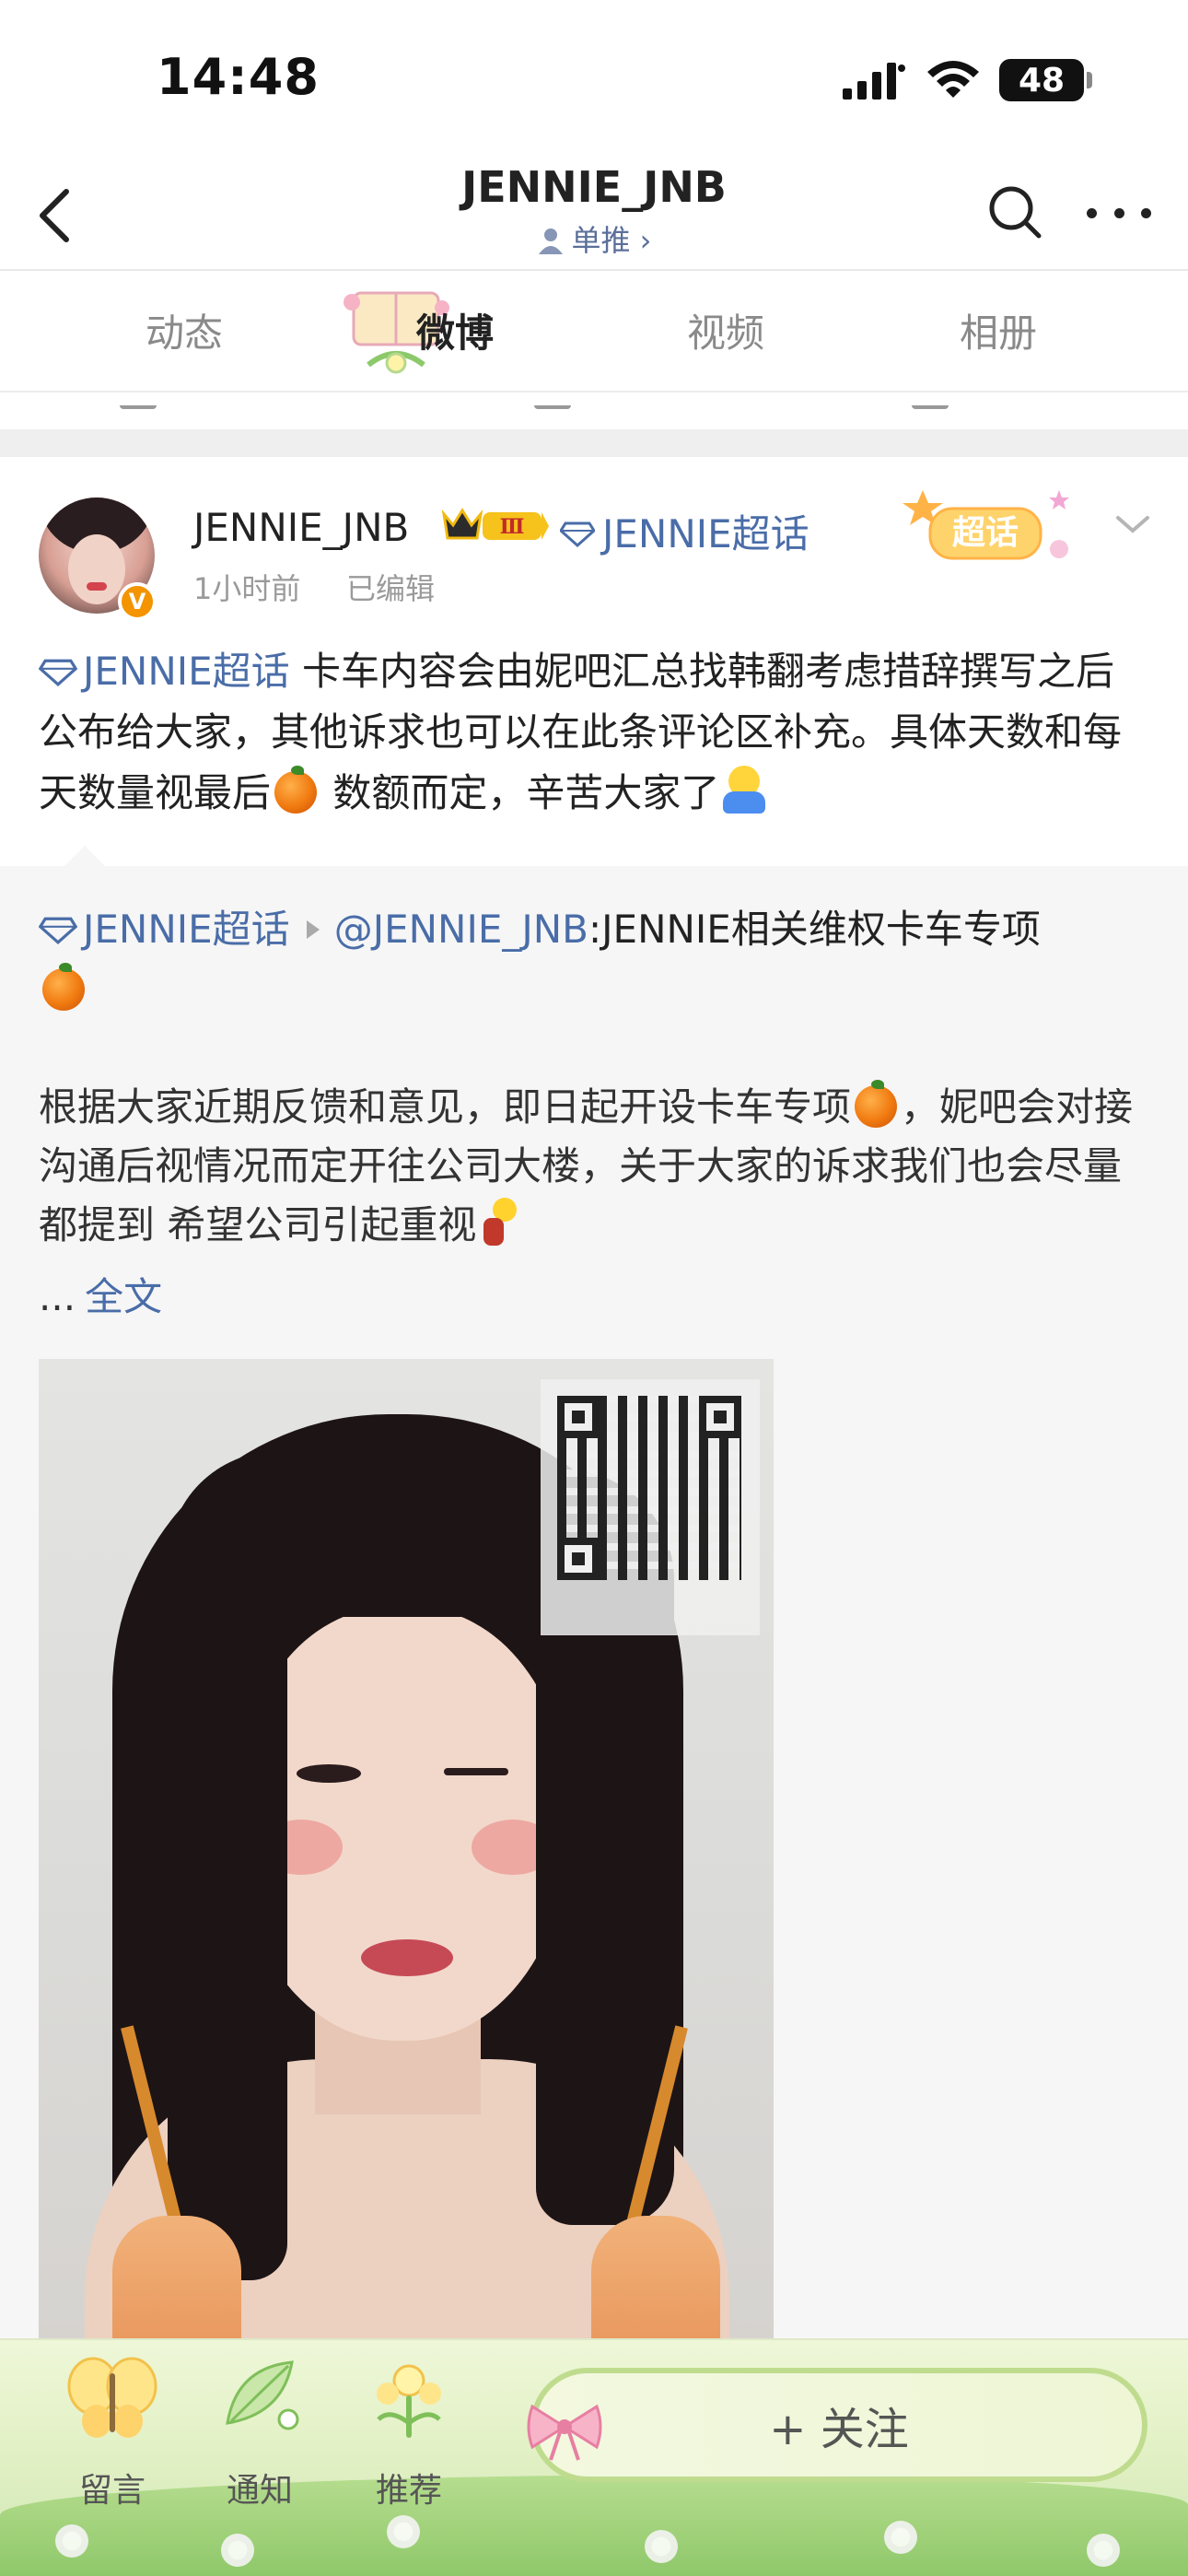  What do you see at coordinates (520, 792) in the screenshot?
I see `post-text-part2: 数额而定，辛苦大家了` at bounding box center [520, 792].